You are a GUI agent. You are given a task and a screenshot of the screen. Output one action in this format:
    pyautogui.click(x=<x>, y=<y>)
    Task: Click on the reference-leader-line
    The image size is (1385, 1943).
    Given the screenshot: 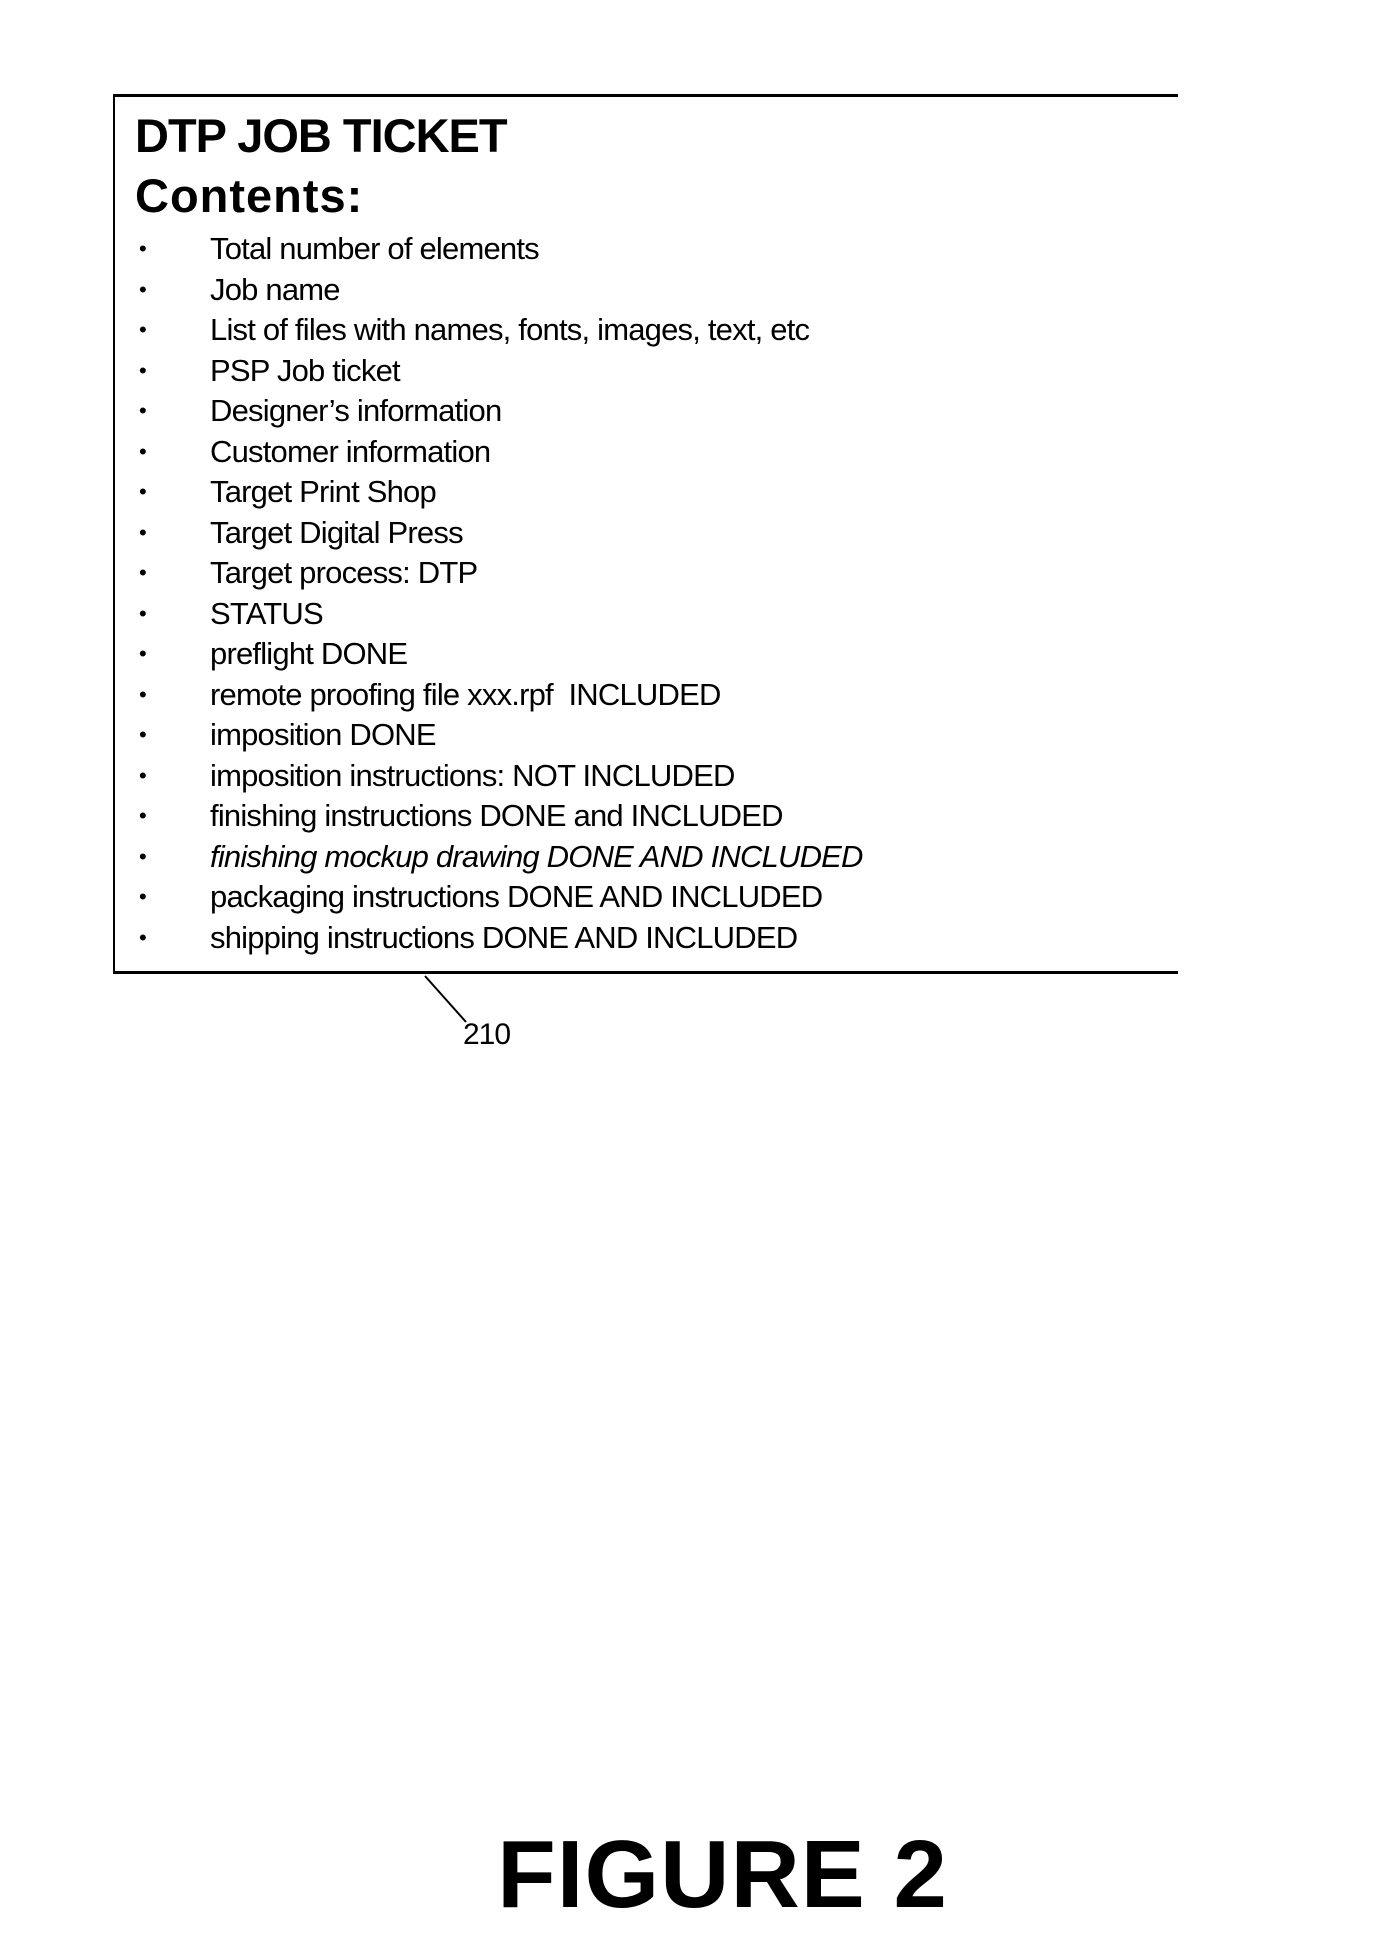 What is the action you would take?
    pyautogui.click(x=445, y=999)
    